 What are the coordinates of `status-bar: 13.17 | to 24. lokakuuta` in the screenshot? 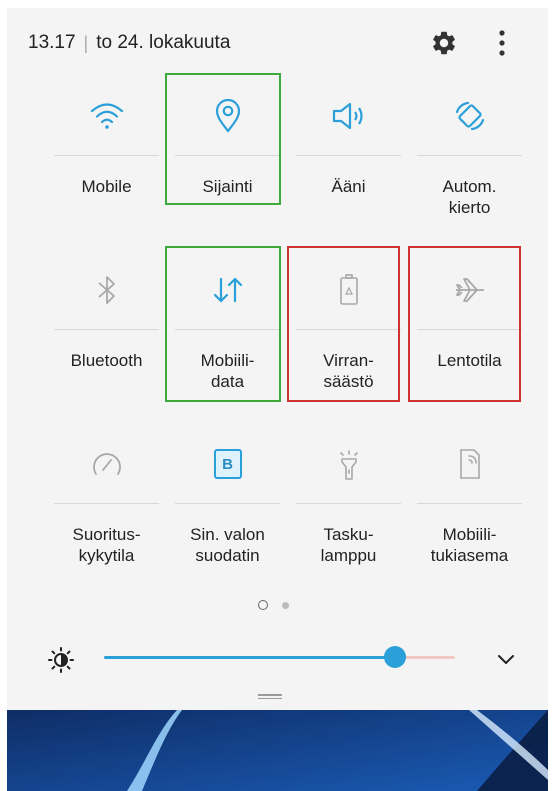 It's located at (129, 43).